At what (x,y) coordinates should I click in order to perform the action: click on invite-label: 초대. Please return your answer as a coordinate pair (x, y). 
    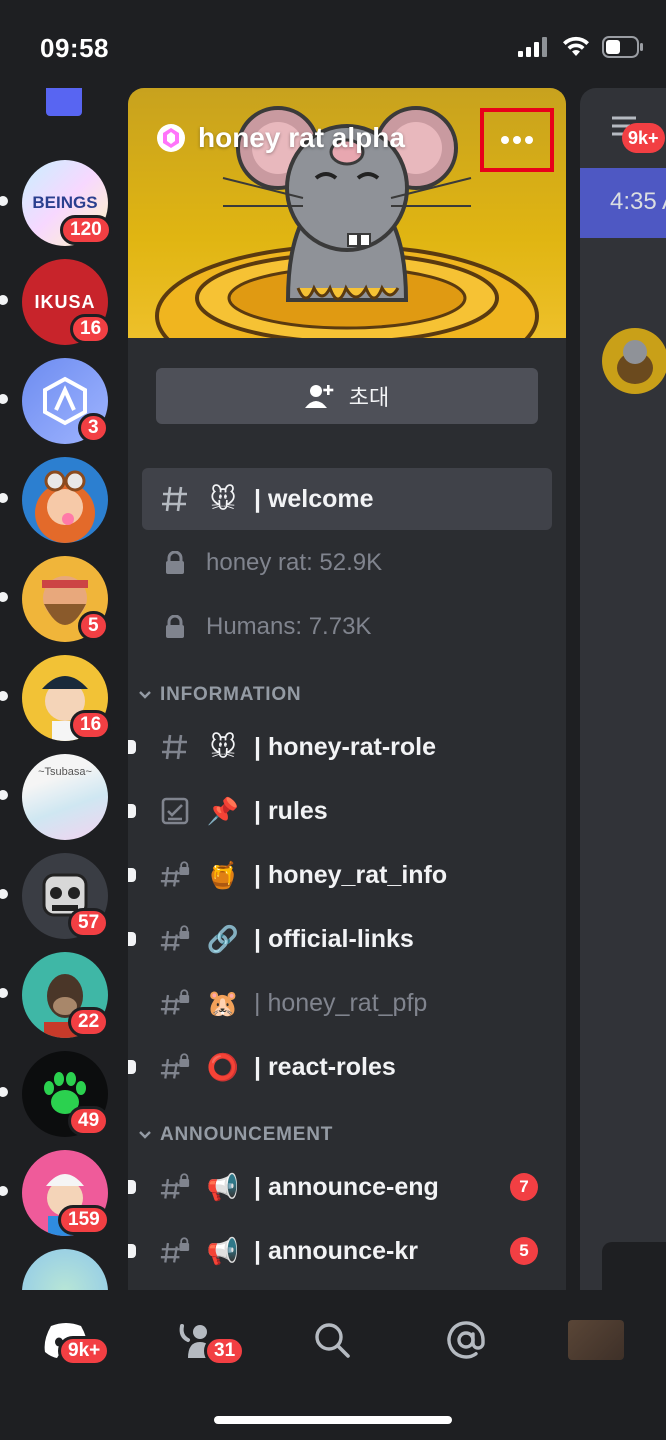
    Looking at the image, I should click on (369, 397).